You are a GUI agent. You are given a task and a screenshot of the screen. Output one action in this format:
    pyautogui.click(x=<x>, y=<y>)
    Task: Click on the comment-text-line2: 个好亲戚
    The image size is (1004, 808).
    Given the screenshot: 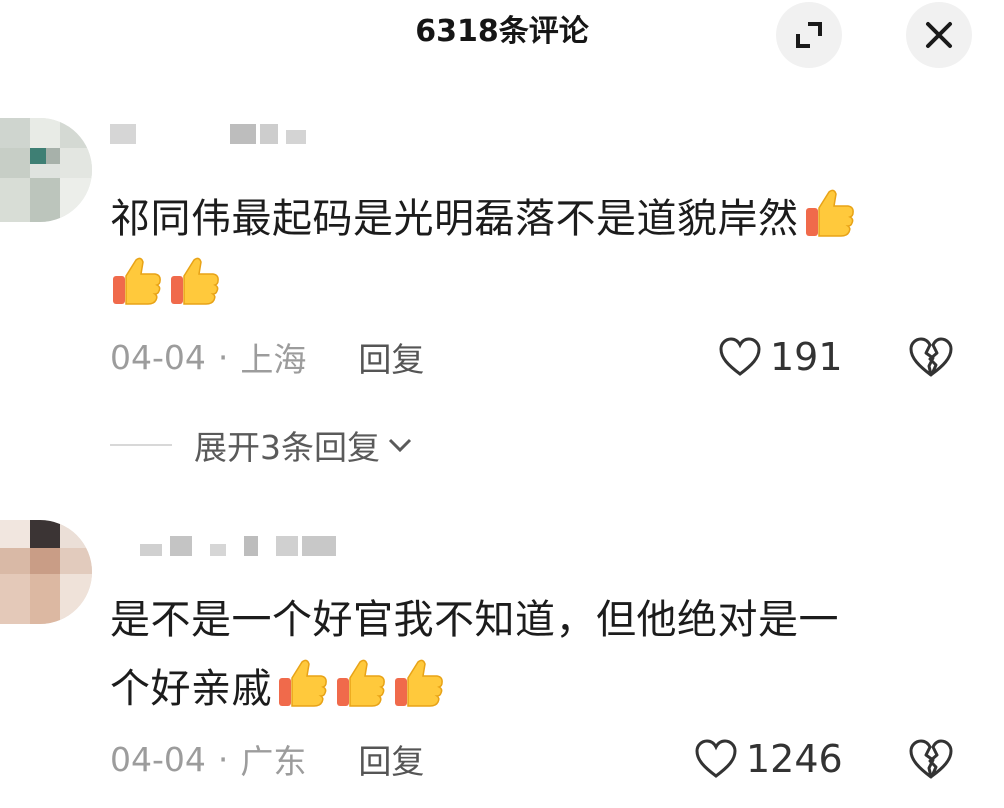 What is the action you would take?
    pyautogui.click(x=191, y=689)
    